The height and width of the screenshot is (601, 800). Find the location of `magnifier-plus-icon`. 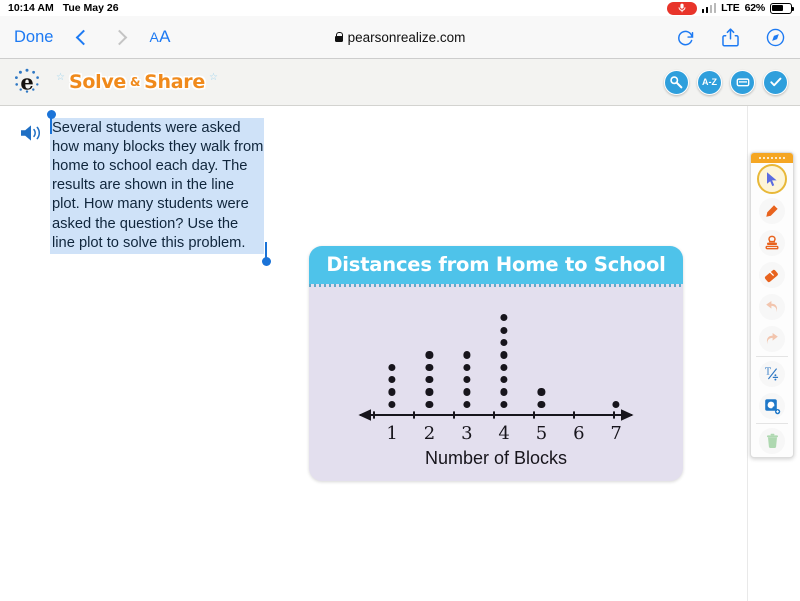

magnifier-plus-icon is located at coordinates (772, 406).